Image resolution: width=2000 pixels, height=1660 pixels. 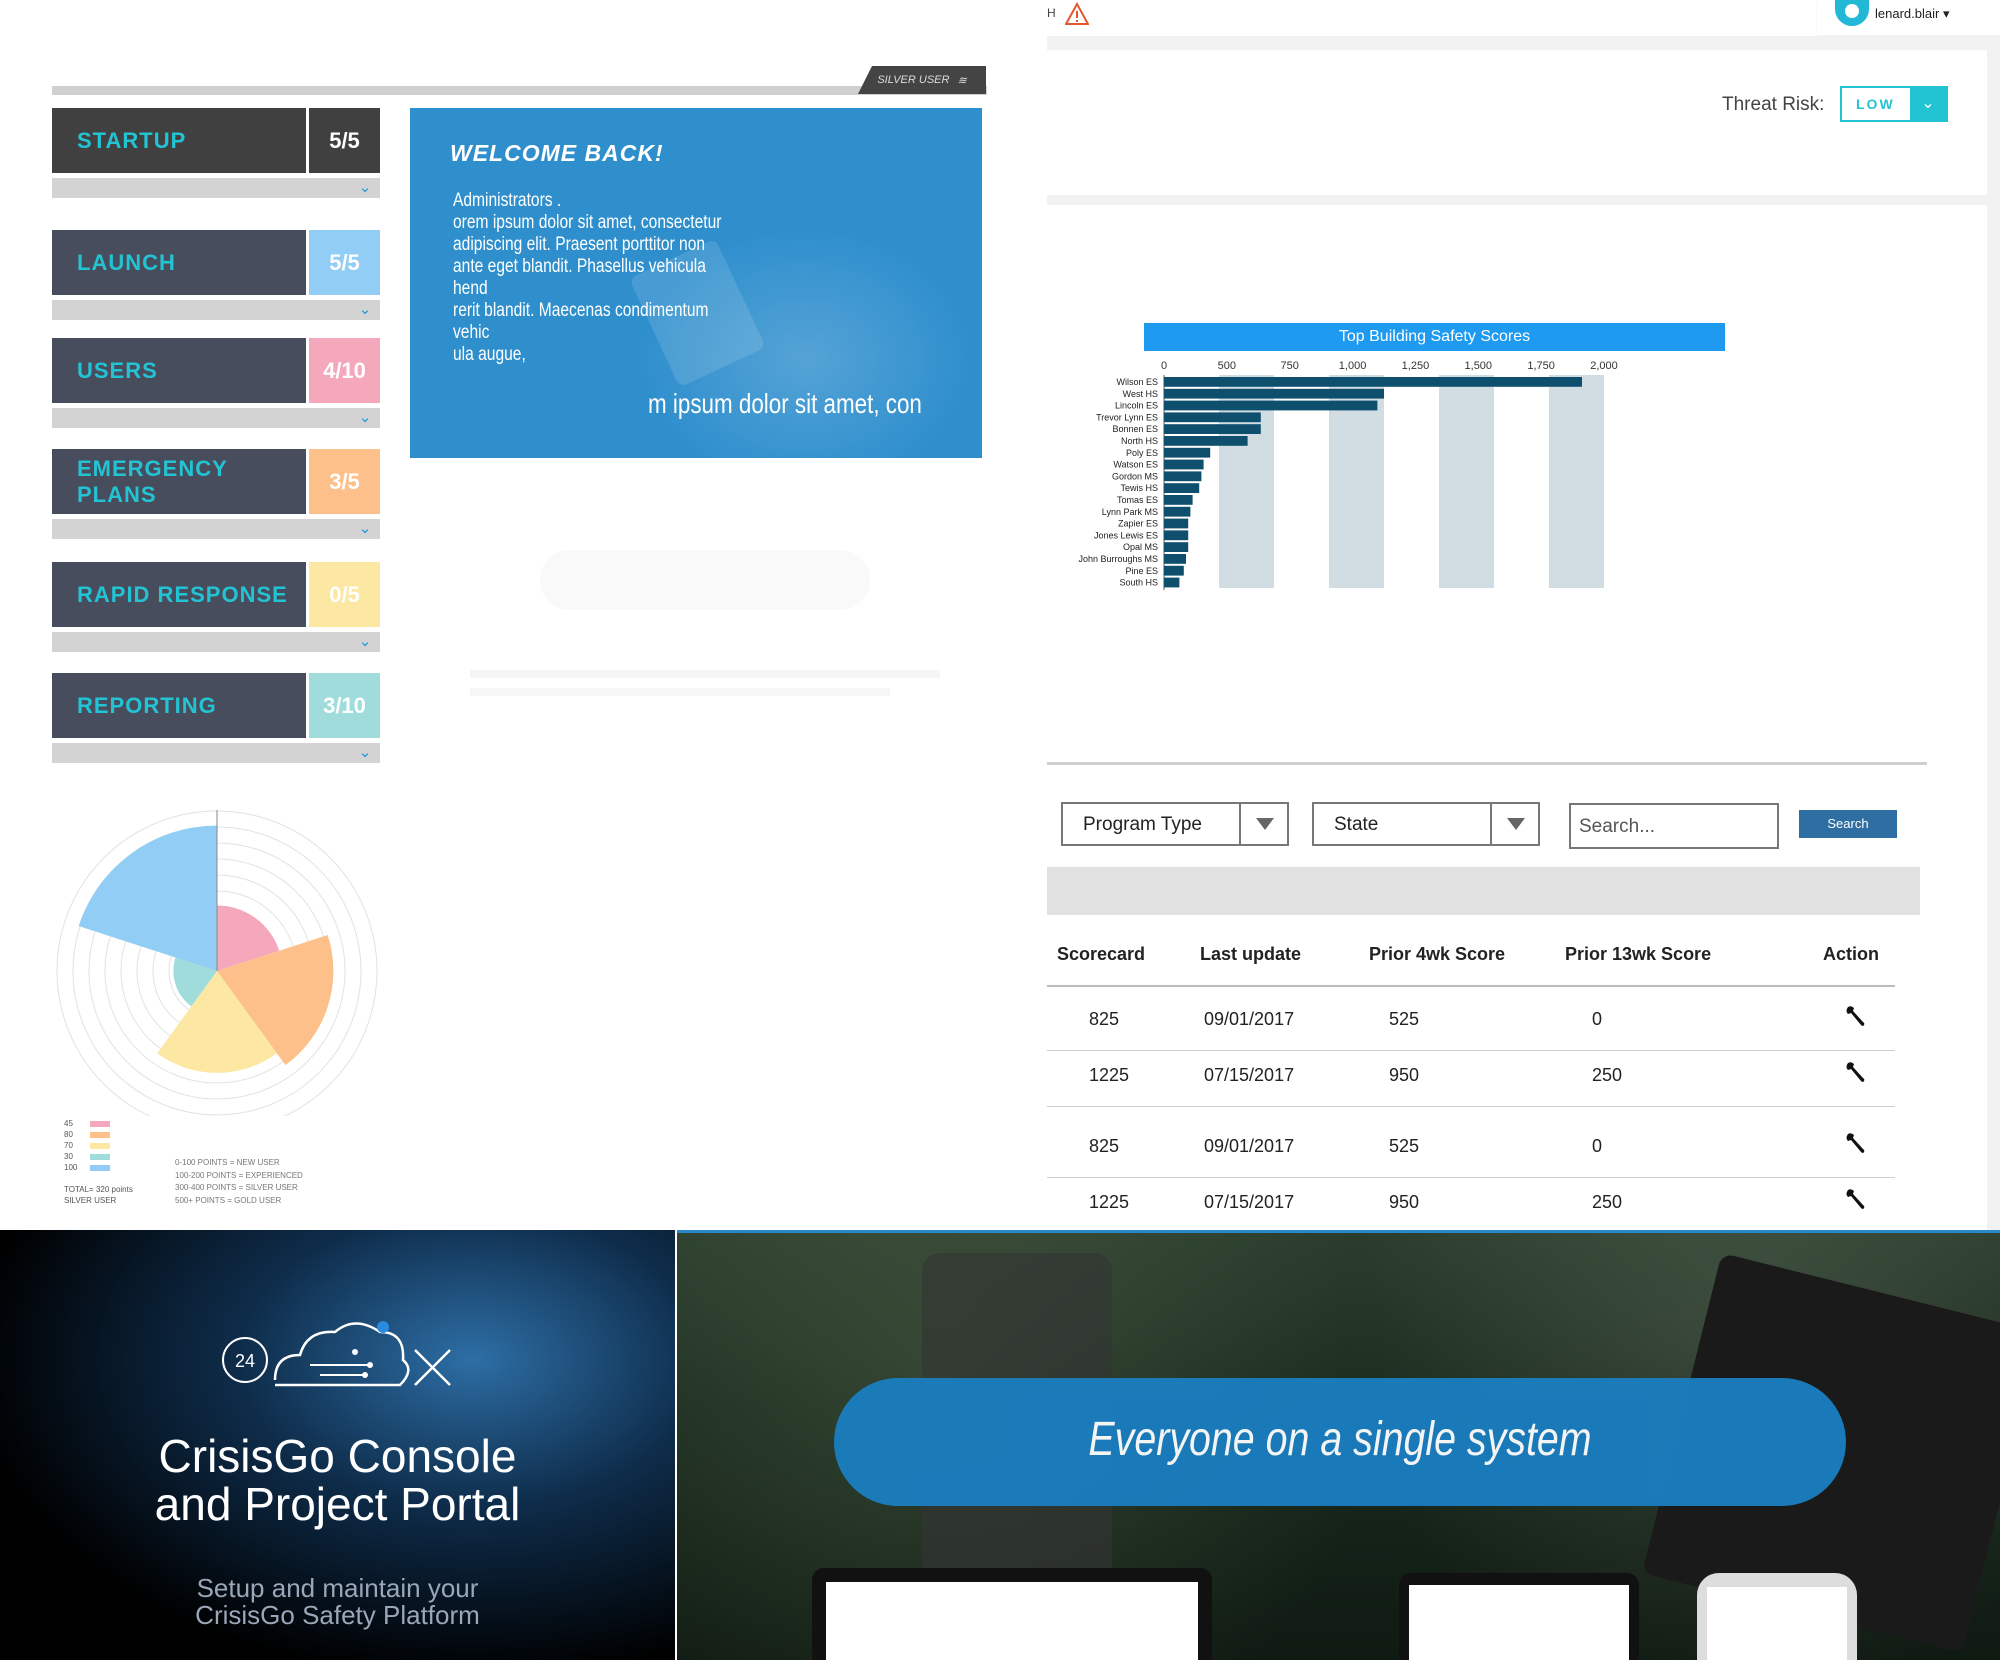 What do you see at coordinates (87, 1123) in the screenshot?
I see `legend-item: 45` at bounding box center [87, 1123].